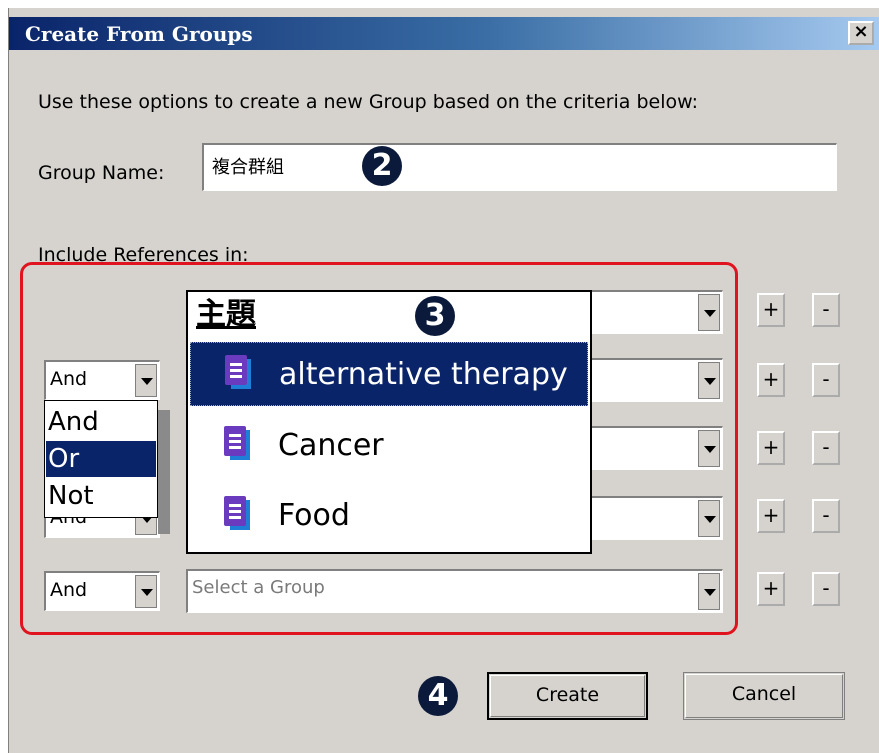 The height and width of the screenshot is (753, 879). I want to click on create-button-label: Create, so click(567, 695).